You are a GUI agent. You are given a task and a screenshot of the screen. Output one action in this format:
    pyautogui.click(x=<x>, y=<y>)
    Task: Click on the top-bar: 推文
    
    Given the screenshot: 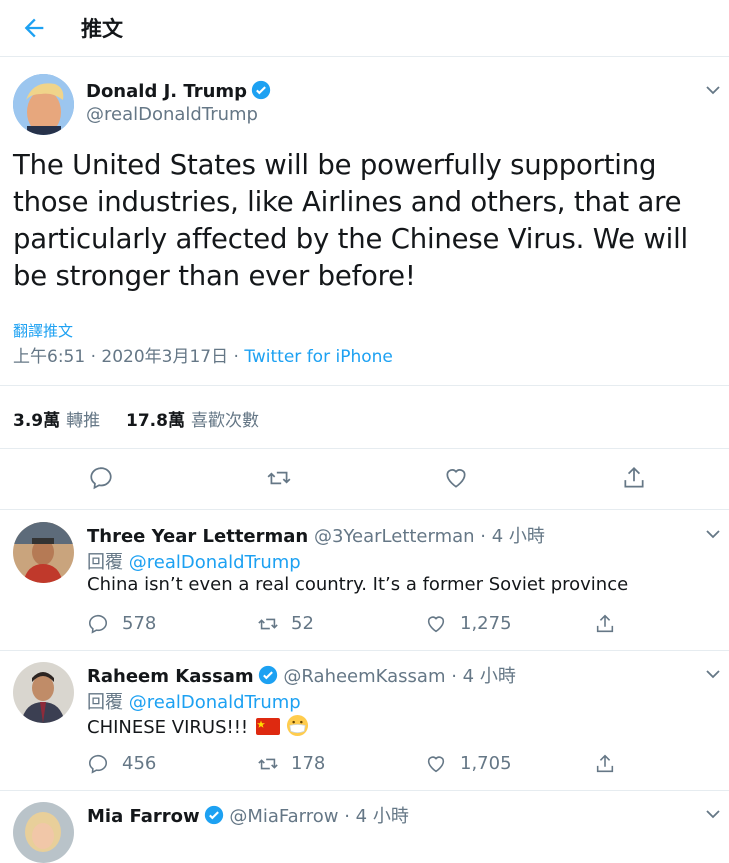 What is the action you would take?
    pyautogui.click(x=364, y=28)
    